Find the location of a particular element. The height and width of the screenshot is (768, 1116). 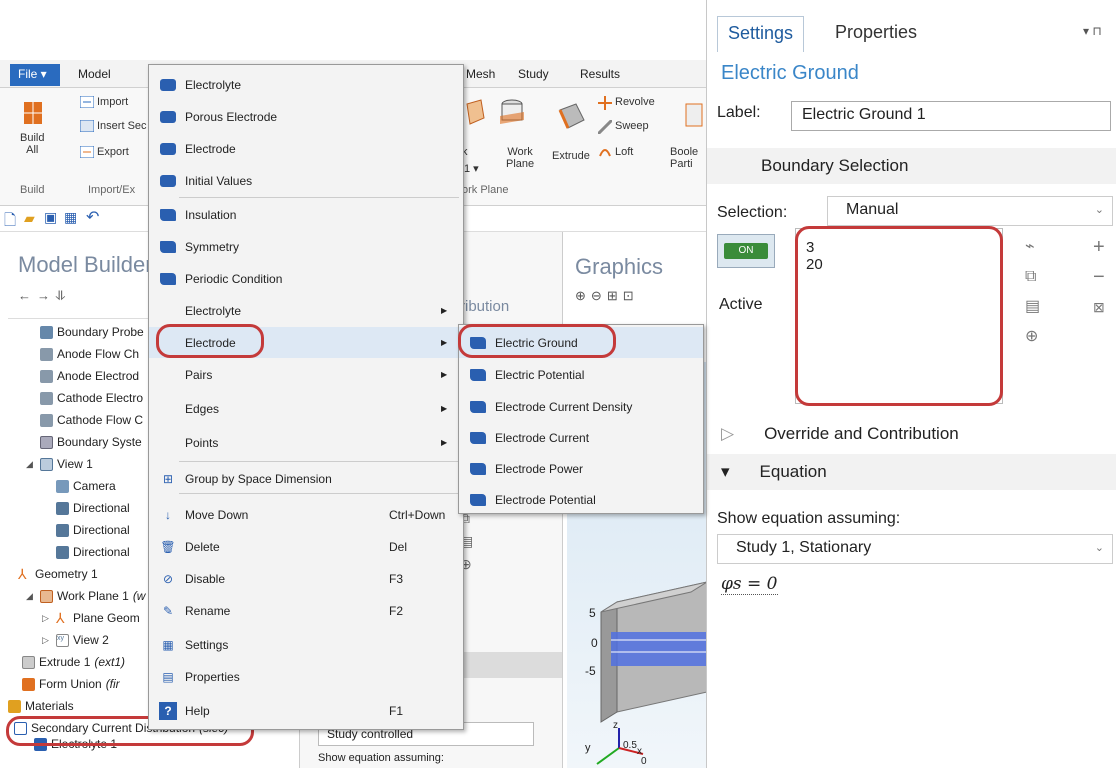

tree-item: Cathode Flow C is located at coordinates (91, 420).